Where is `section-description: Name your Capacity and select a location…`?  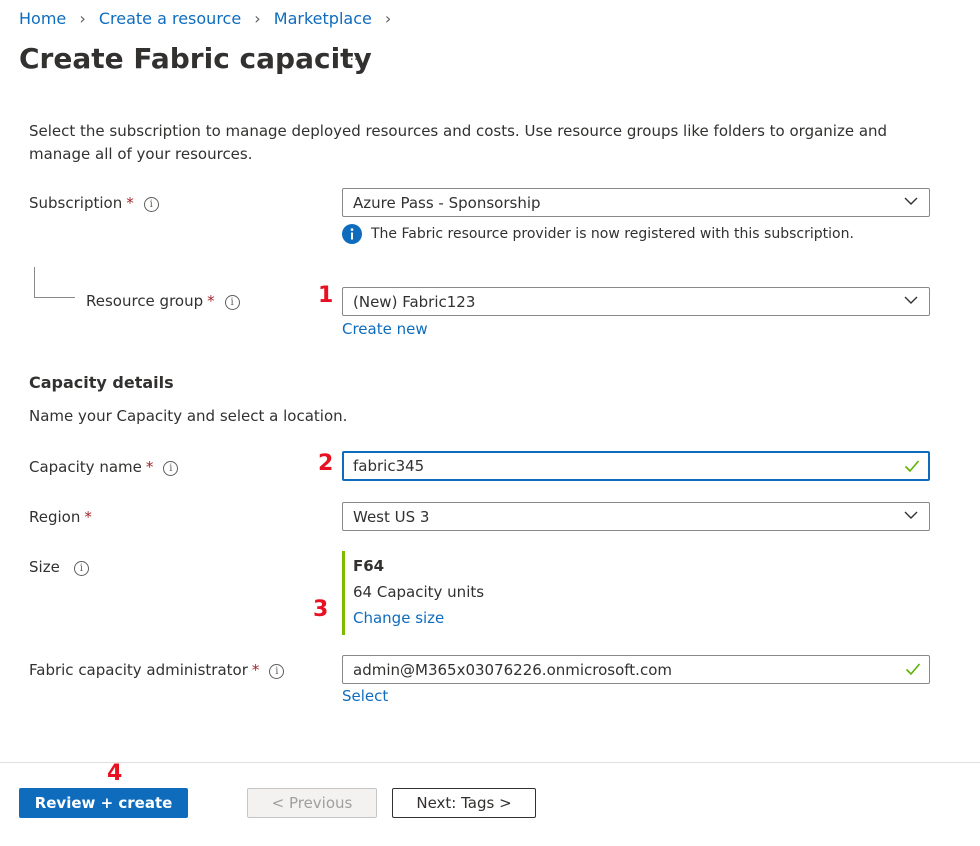
section-description: Name your Capacity and select a location… is located at coordinates (188, 416).